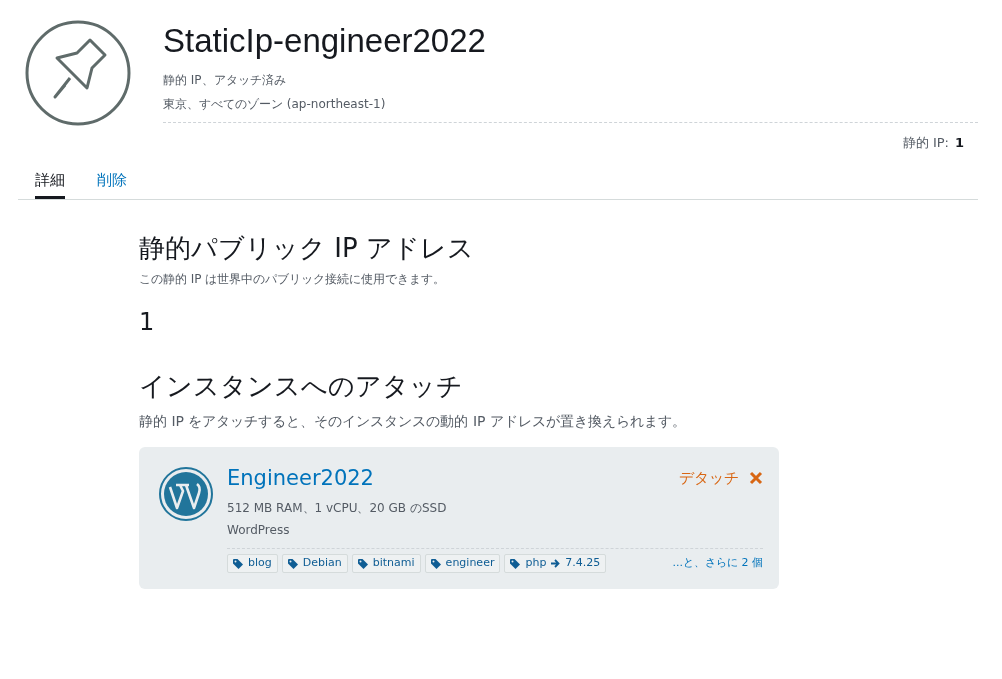 The image size is (1002, 679). Describe the element at coordinates (925, 143) in the screenshot. I see `static-ip-count-label: 静的 IP:` at that location.